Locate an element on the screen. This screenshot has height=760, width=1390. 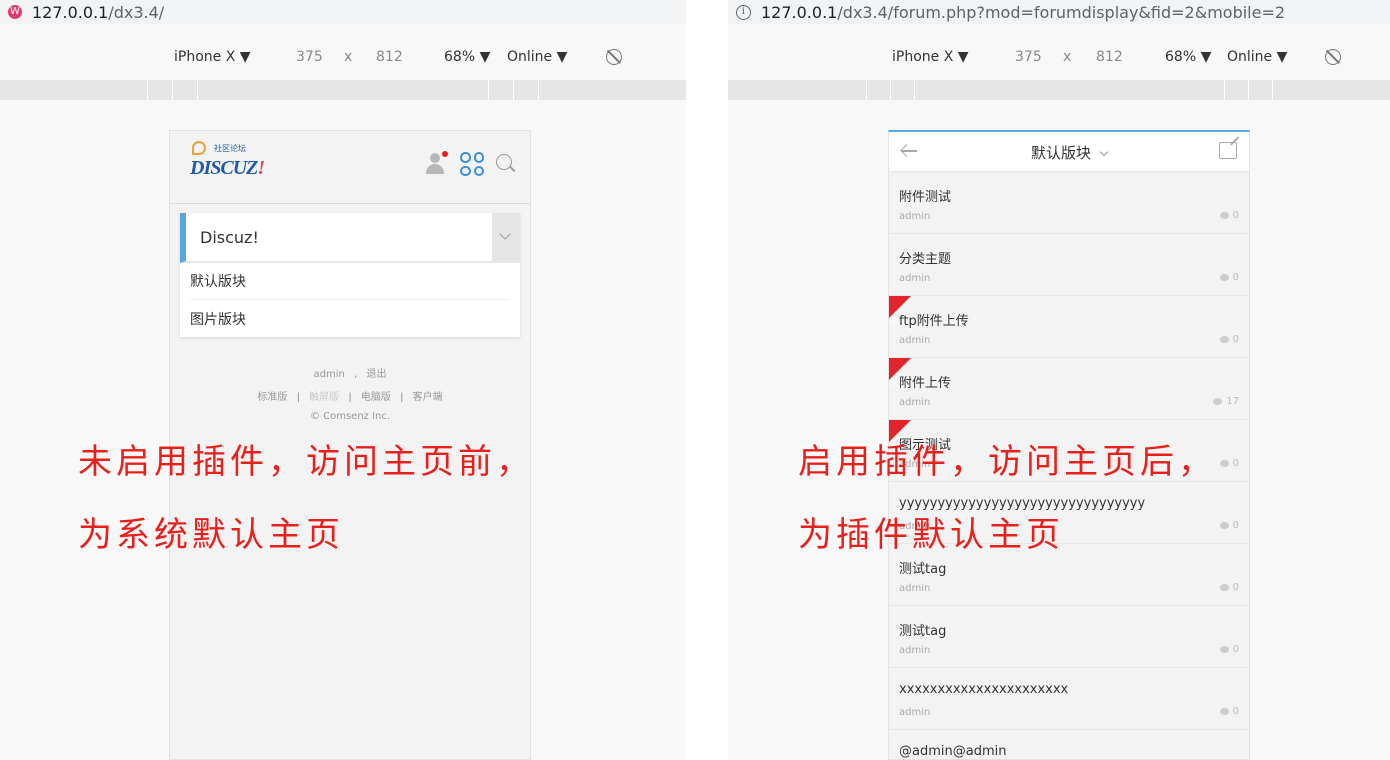
footer-user-line: admin , 退出 is located at coordinates (350, 374).